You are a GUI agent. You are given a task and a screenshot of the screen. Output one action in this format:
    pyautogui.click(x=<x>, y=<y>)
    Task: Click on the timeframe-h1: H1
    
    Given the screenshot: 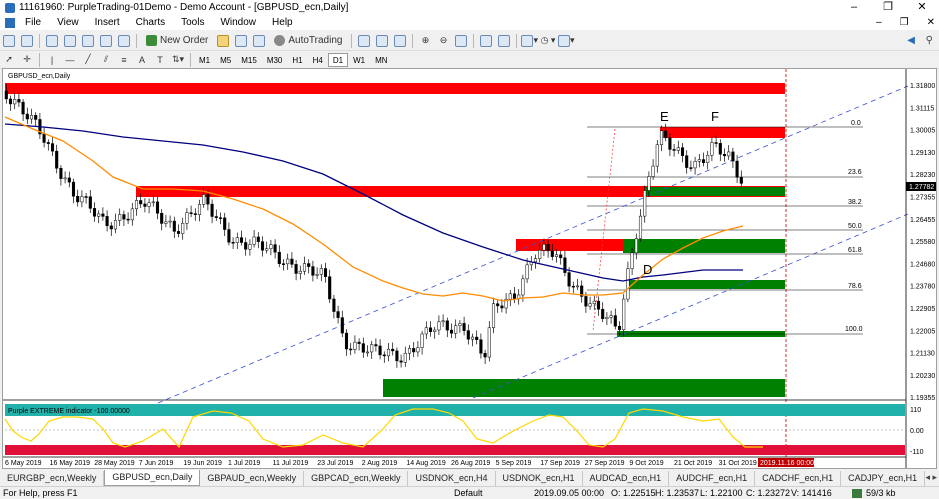 What is the action you would take?
    pyautogui.click(x=297, y=60)
    